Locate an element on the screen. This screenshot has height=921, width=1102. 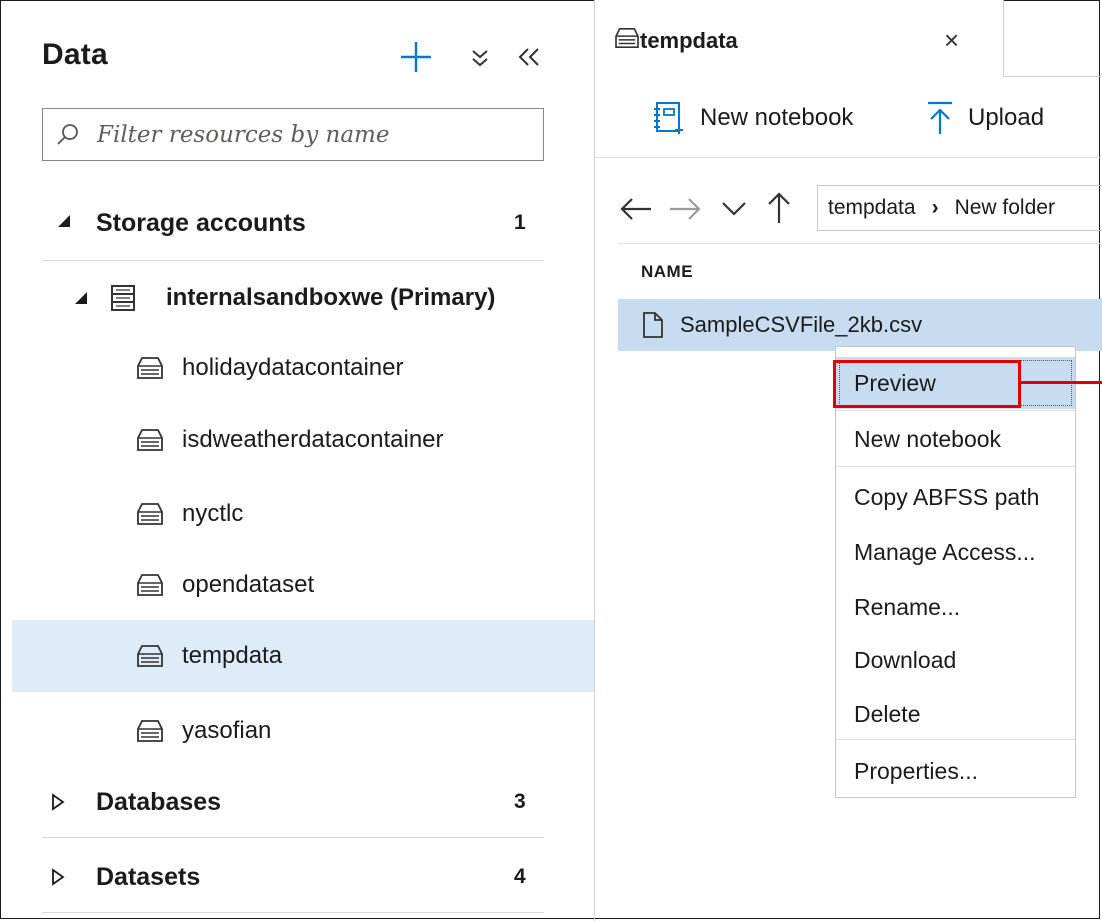
filter-input is located at coordinates (317, 134).